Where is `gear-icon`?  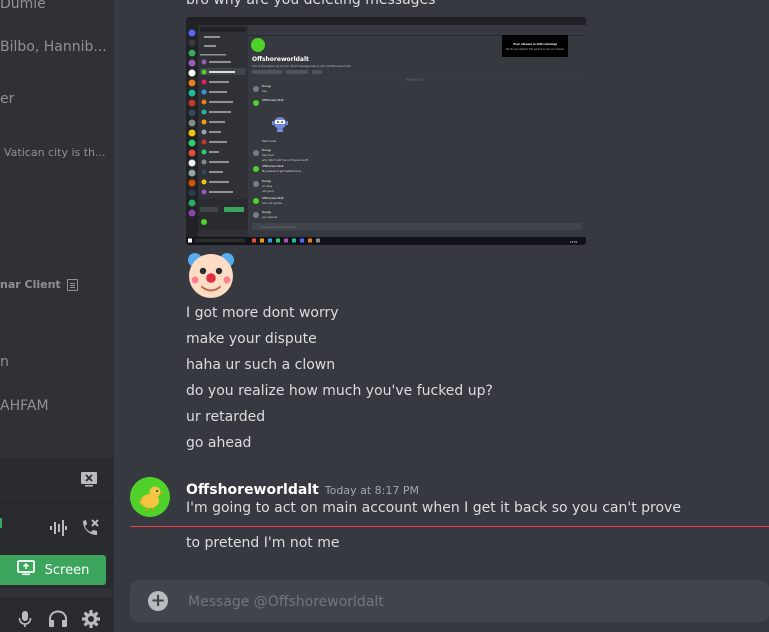
gear-icon is located at coordinates (91, 620).